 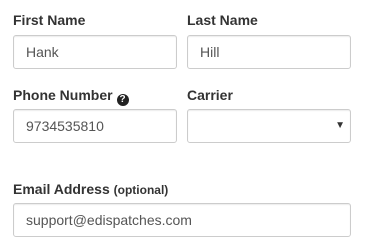 I want to click on first-name-label: First Name, so click(x=49, y=20).